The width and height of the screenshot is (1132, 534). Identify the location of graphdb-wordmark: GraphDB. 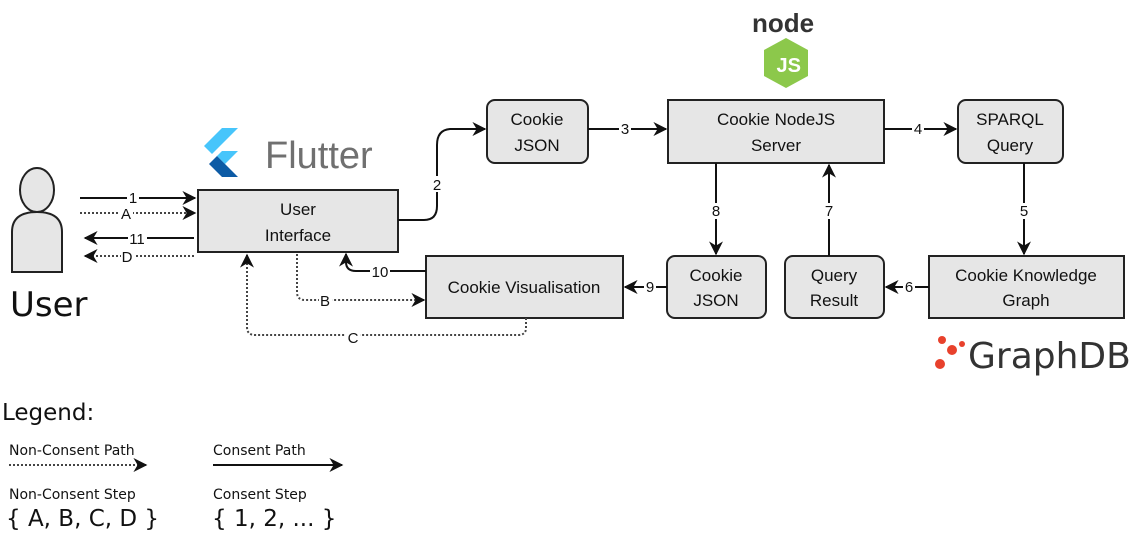
(1049, 356).